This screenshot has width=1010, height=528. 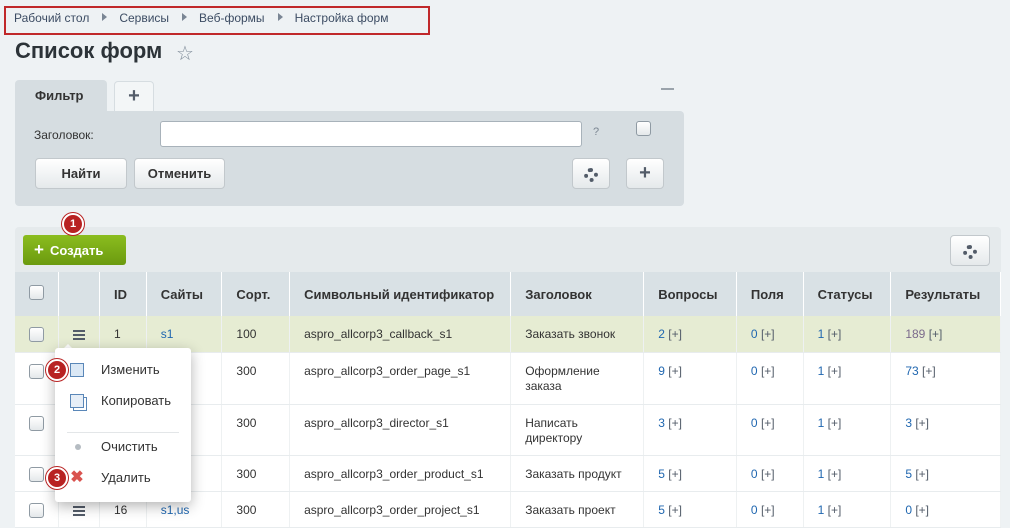 I want to click on add-filter-tab-button: +, so click(x=134, y=96).